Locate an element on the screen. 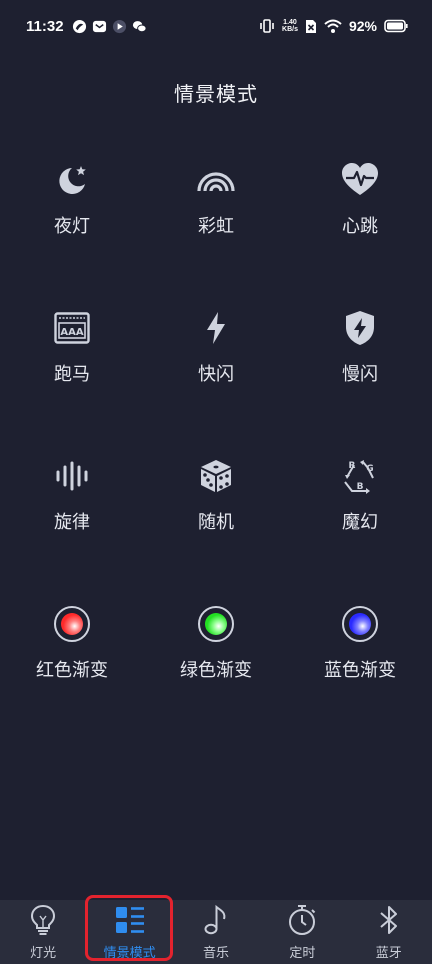 Image resolution: width=432 pixels, height=964 pixels. battery-percent: 92% is located at coordinates (362, 26).